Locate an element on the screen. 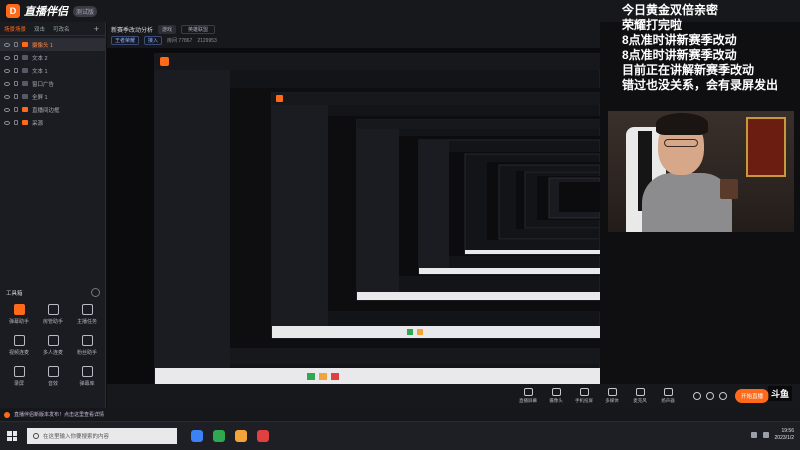 The image size is (800, 450). source-row: 窗口广告 is located at coordinates (52, 83).